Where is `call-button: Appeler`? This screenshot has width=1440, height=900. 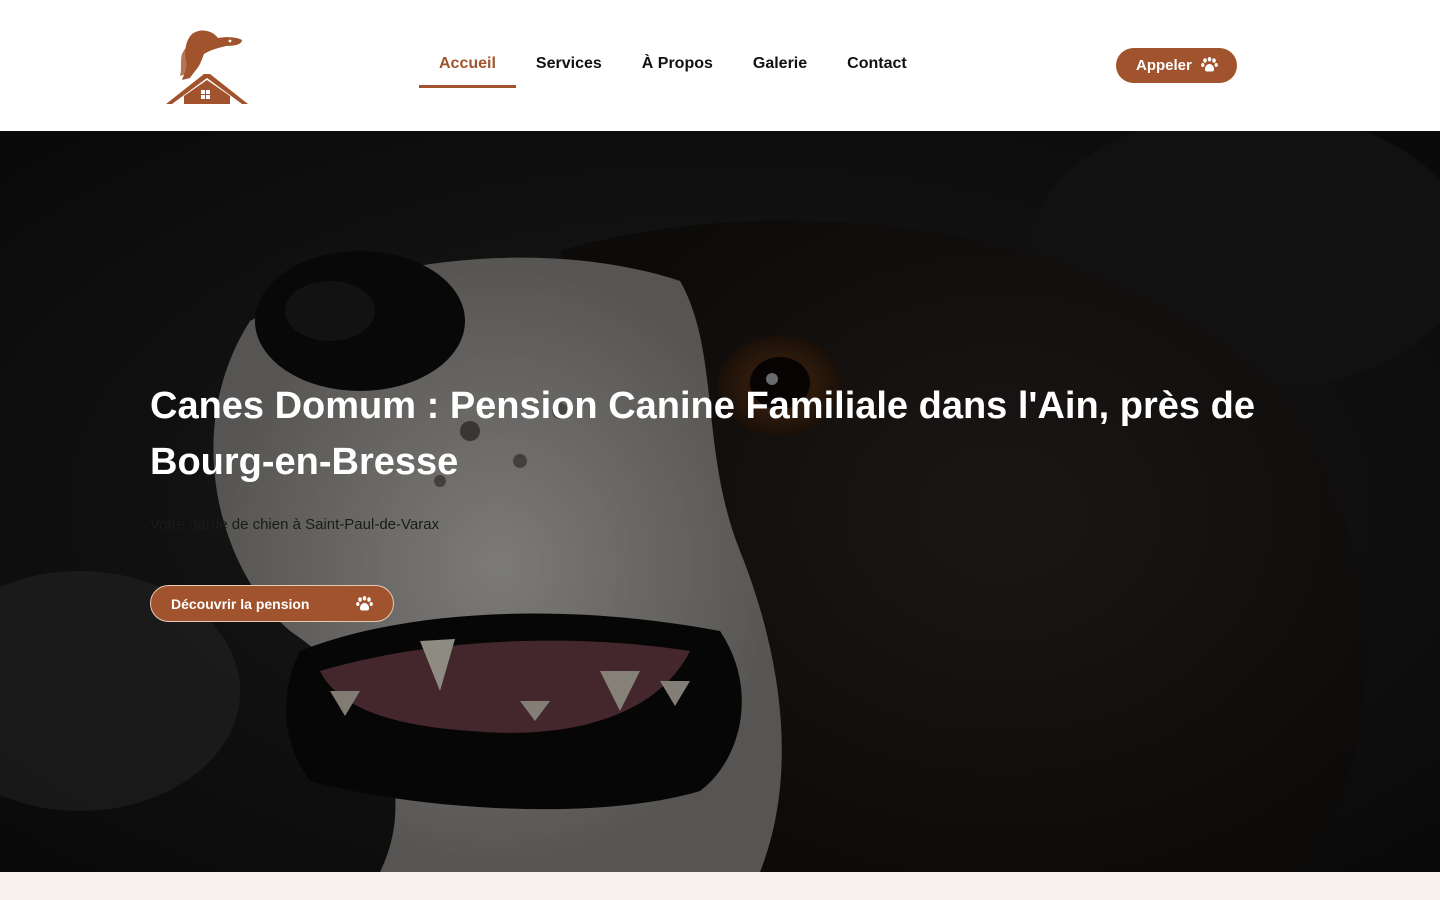 call-button: Appeler is located at coordinates (1176, 65).